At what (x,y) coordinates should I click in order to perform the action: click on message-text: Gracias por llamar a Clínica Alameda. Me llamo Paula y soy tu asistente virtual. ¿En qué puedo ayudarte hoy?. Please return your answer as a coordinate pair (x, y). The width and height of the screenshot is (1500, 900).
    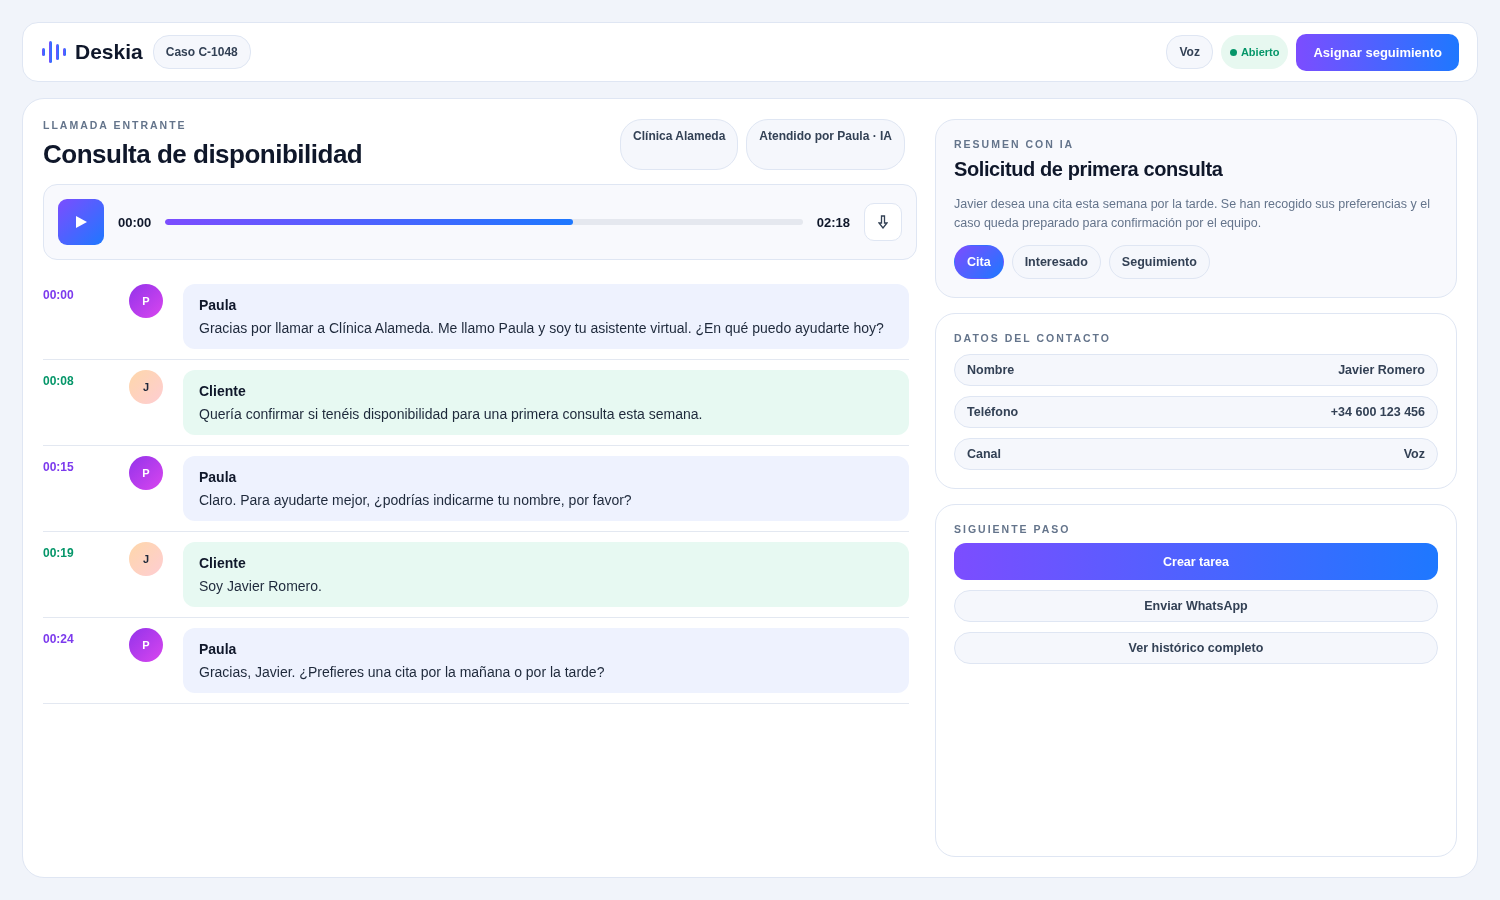
    Looking at the image, I should click on (542, 328).